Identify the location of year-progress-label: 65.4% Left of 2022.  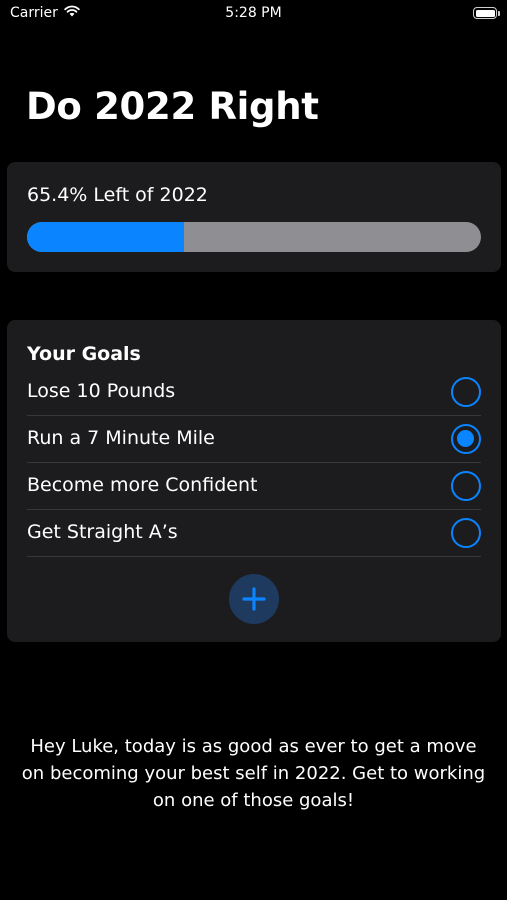
(117, 195).